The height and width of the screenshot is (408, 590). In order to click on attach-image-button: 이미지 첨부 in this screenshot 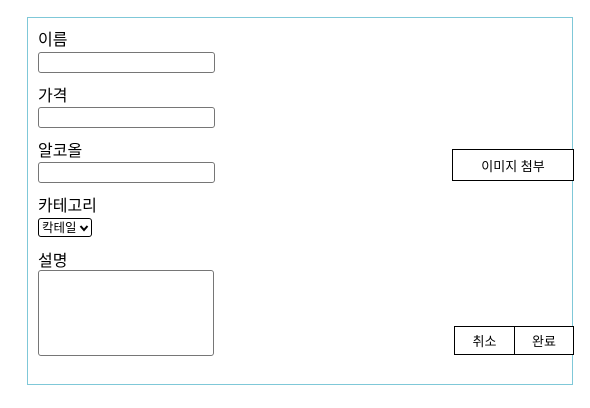, I will do `click(513, 165)`.